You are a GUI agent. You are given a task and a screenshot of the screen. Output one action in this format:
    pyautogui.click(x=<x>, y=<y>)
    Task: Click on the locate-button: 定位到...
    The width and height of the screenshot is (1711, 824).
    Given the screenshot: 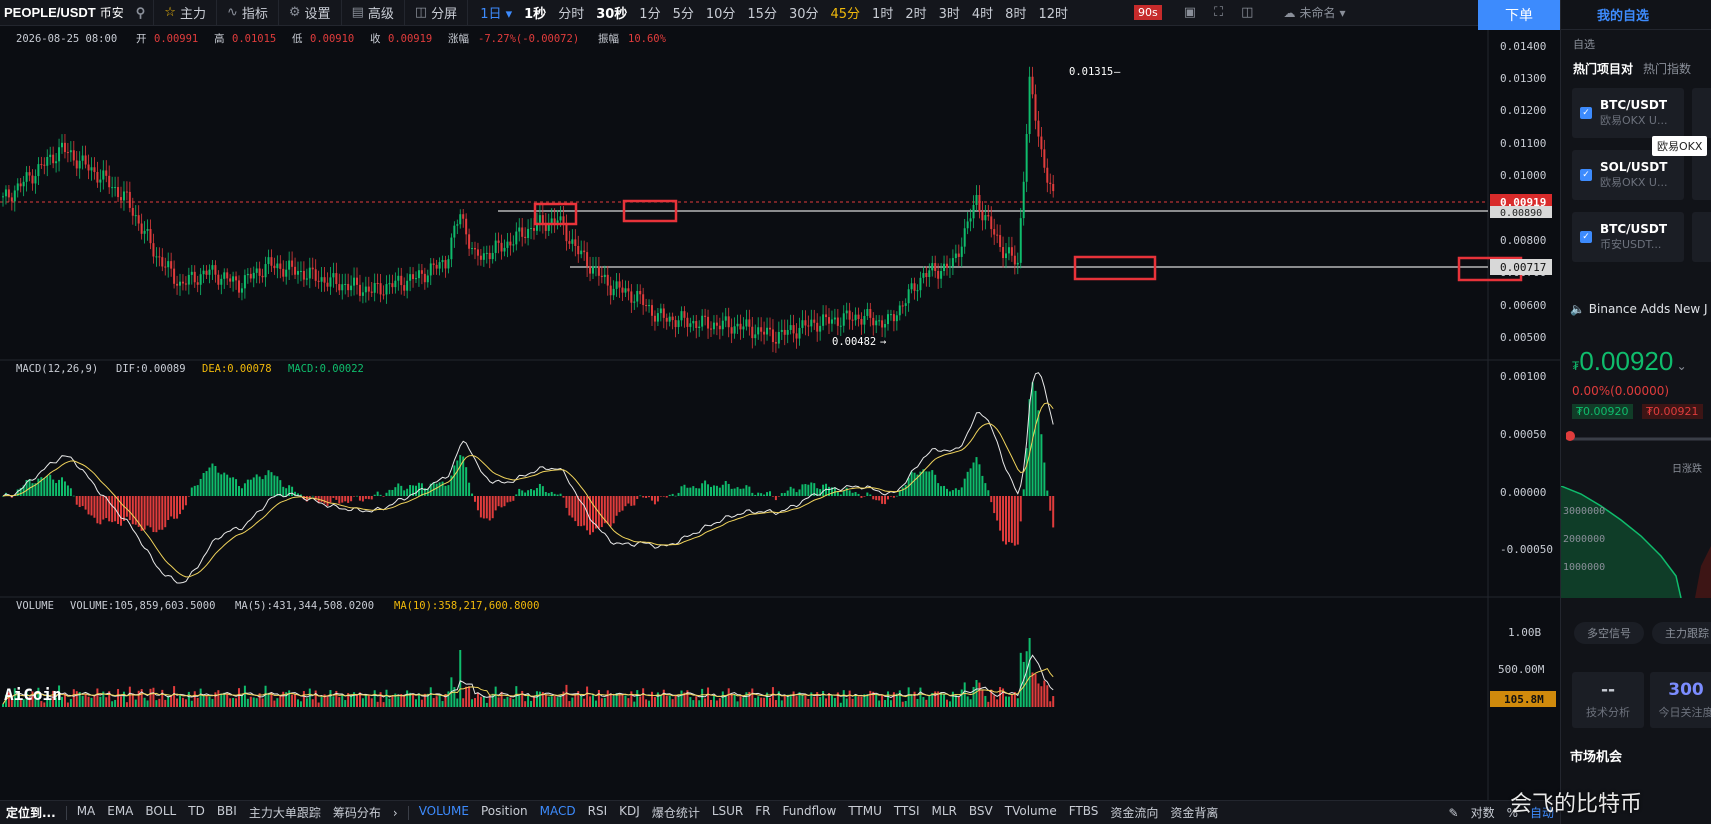 What is the action you would take?
    pyautogui.click(x=31, y=812)
    